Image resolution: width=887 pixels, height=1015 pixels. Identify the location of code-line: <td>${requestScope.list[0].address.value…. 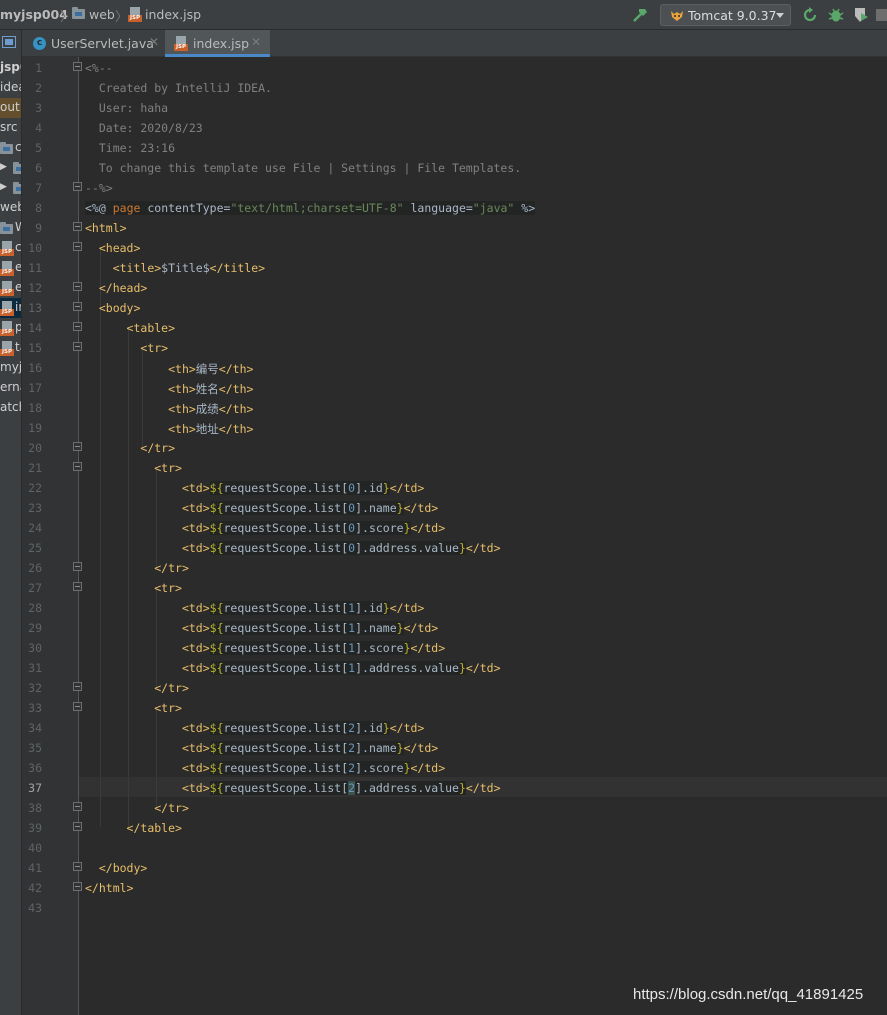
(293, 548).